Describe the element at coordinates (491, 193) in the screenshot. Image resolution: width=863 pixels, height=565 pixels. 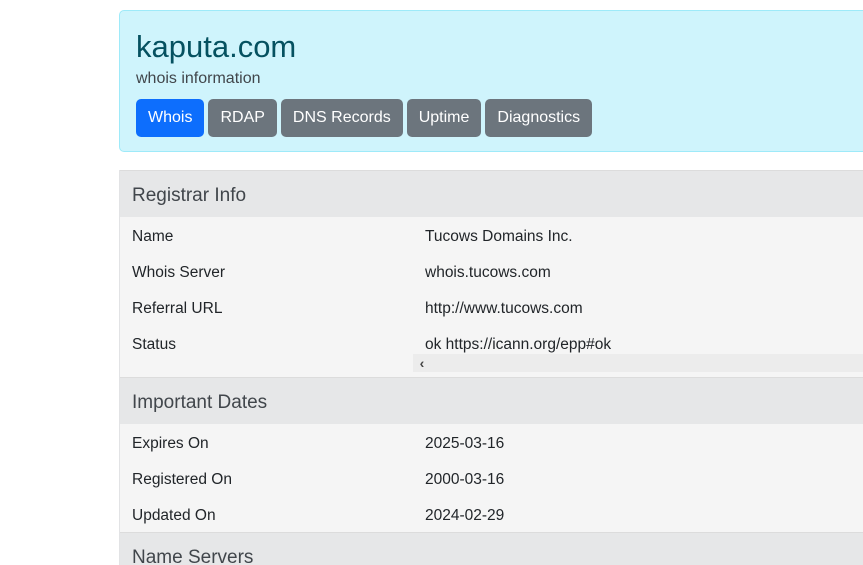
I see `registrar-info-header: Registrar Info` at that location.